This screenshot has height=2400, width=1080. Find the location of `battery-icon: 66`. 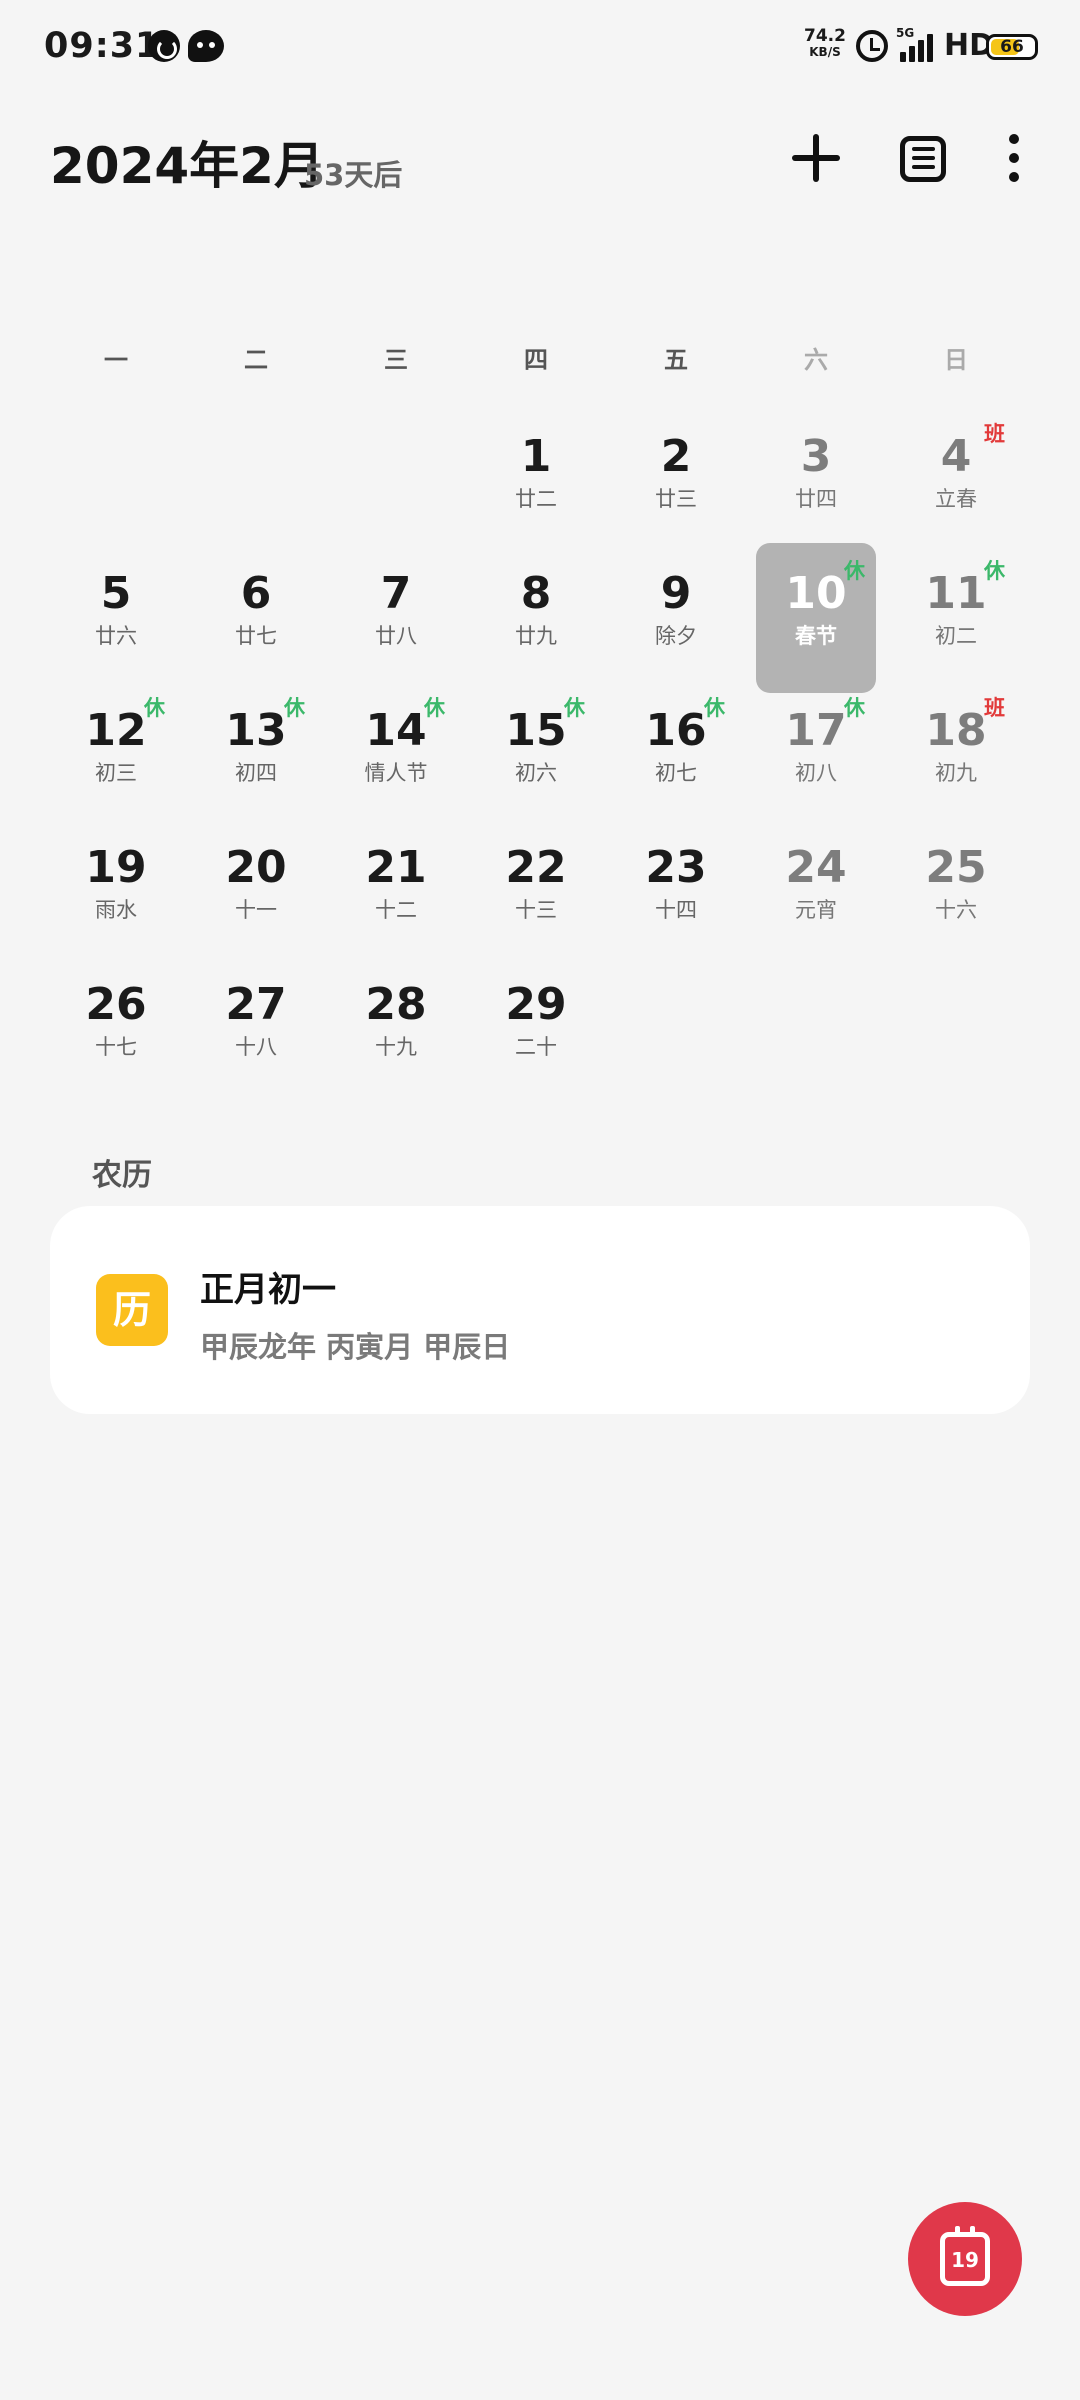

battery-icon: 66 is located at coordinates (1012, 47).